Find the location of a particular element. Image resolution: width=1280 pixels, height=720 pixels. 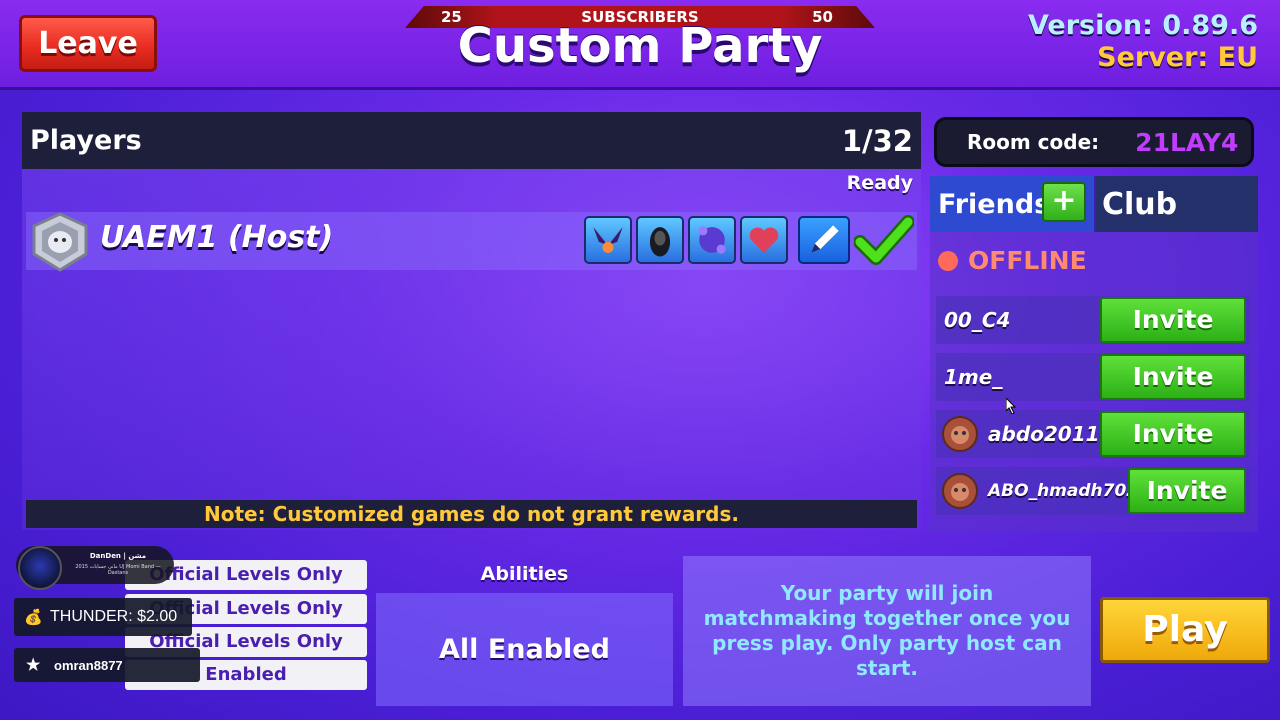

friends-tabs: Friends + Club is located at coordinates (1094, 204).